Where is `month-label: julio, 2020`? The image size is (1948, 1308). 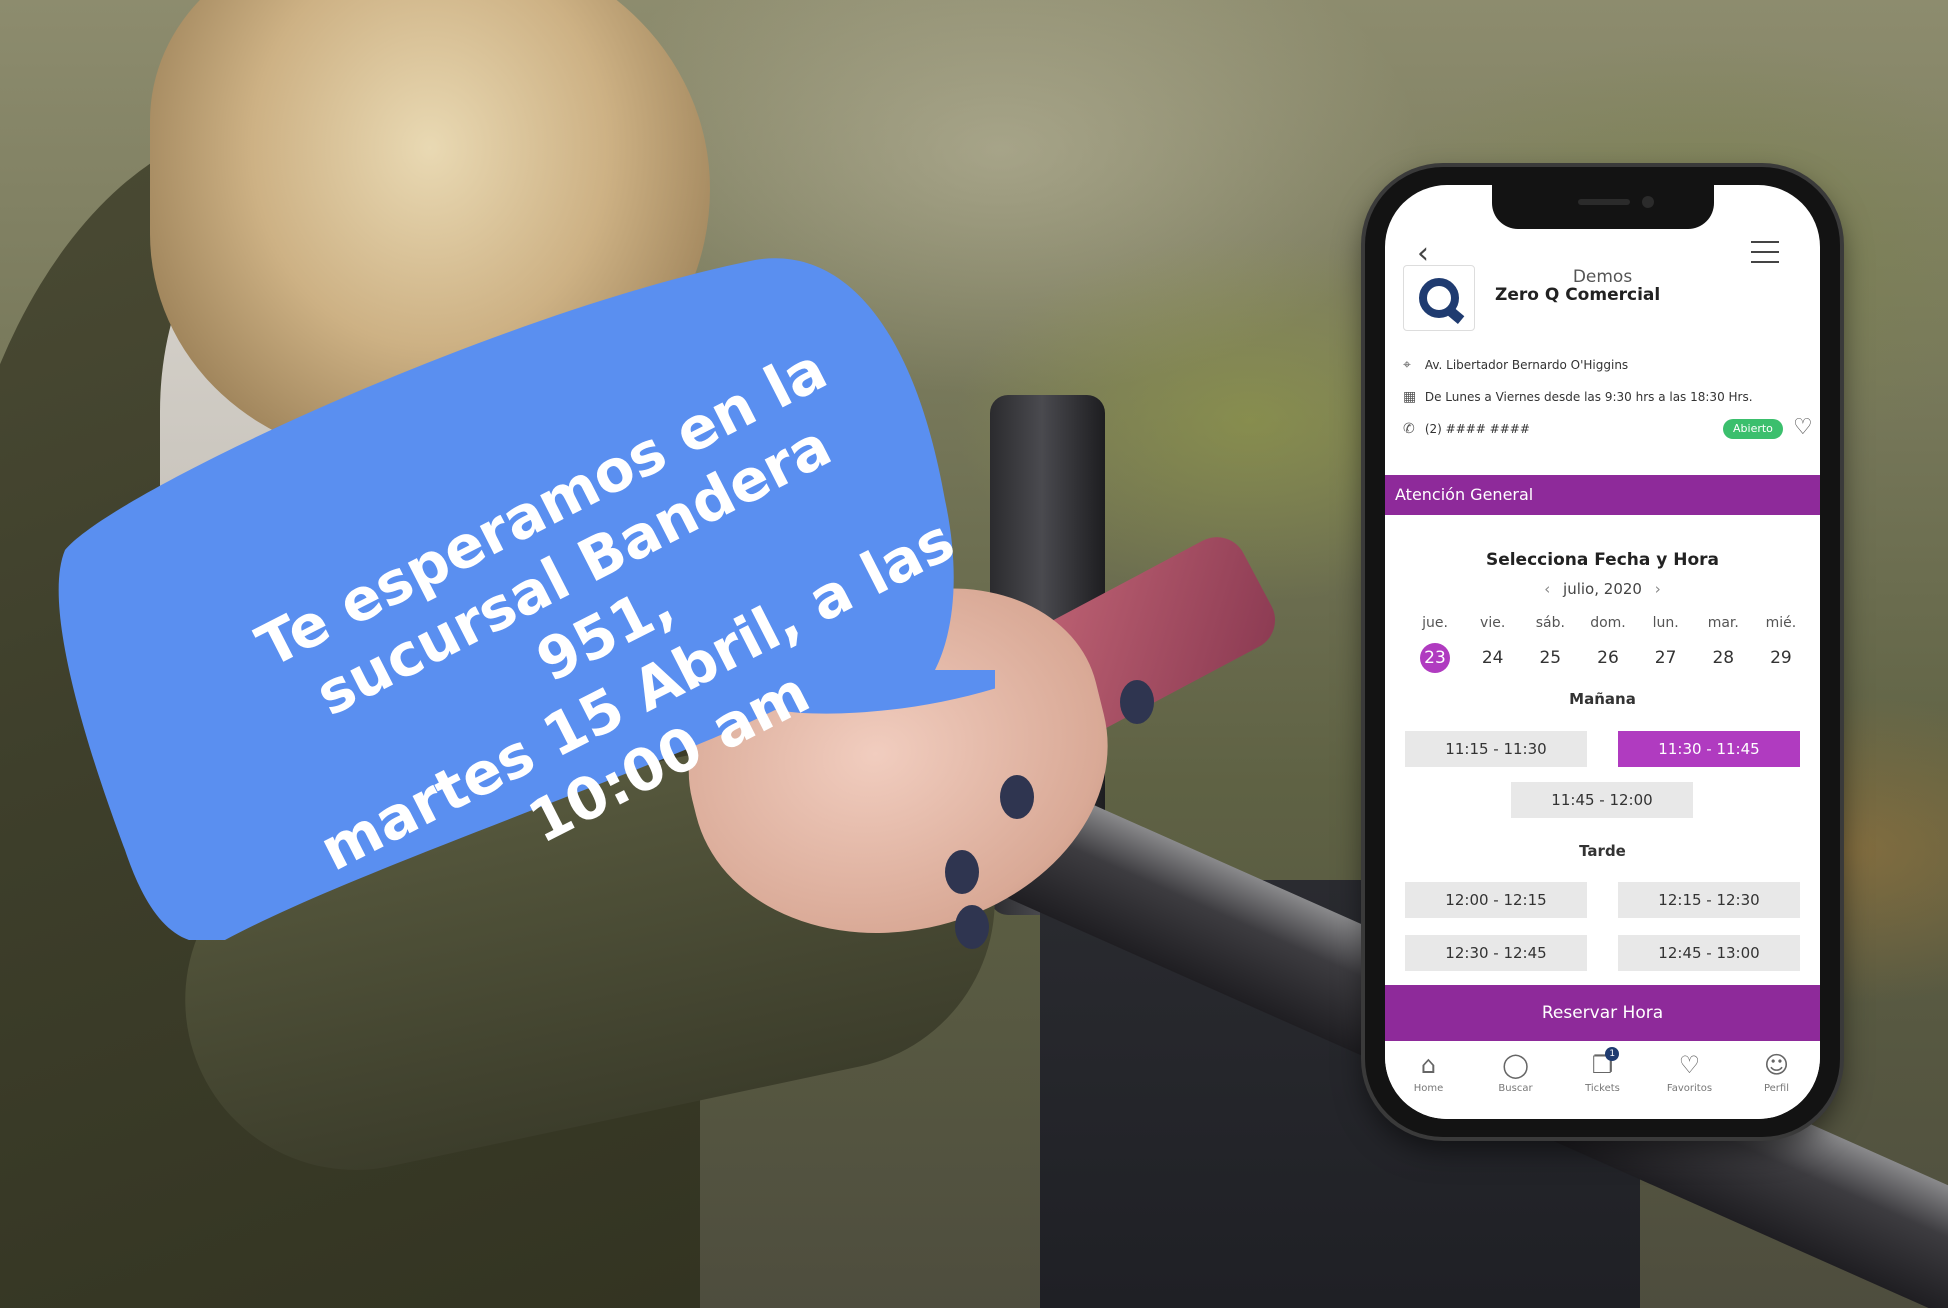
month-label: julio, 2020 is located at coordinates (1602, 589).